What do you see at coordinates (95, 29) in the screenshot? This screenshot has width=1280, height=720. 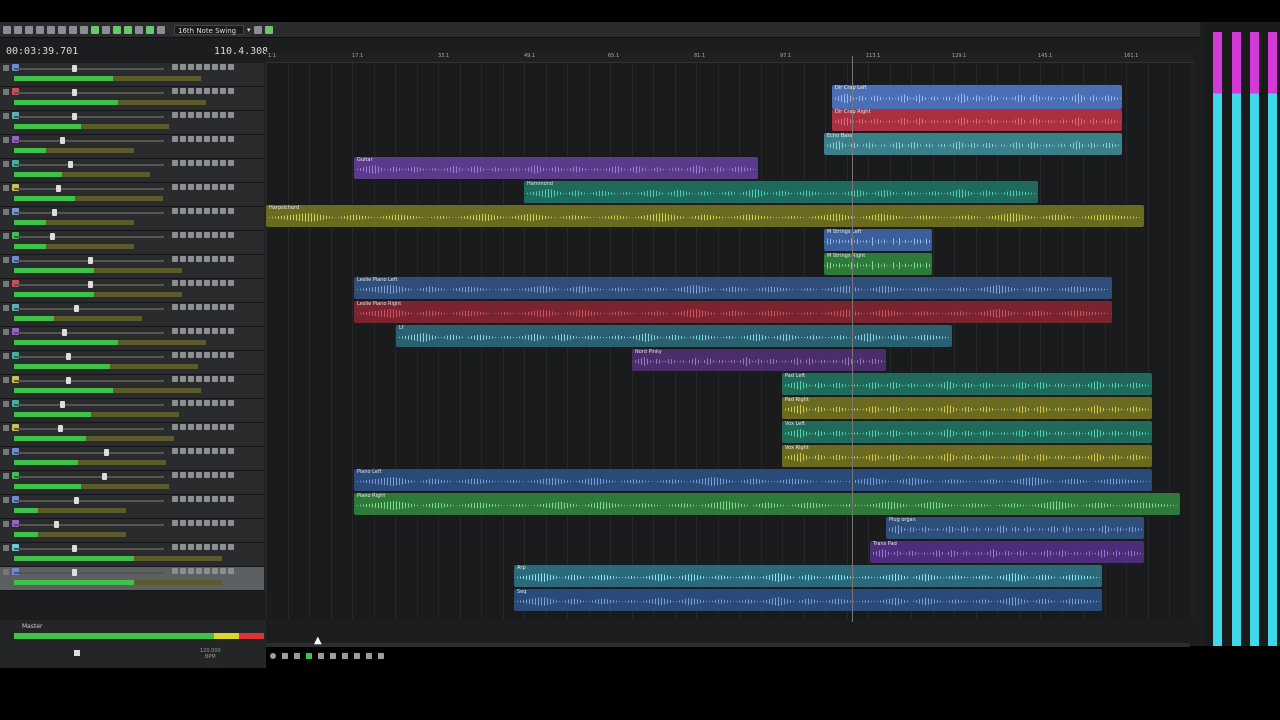 I see `edit-tool-icon` at bounding box center [95, 29].